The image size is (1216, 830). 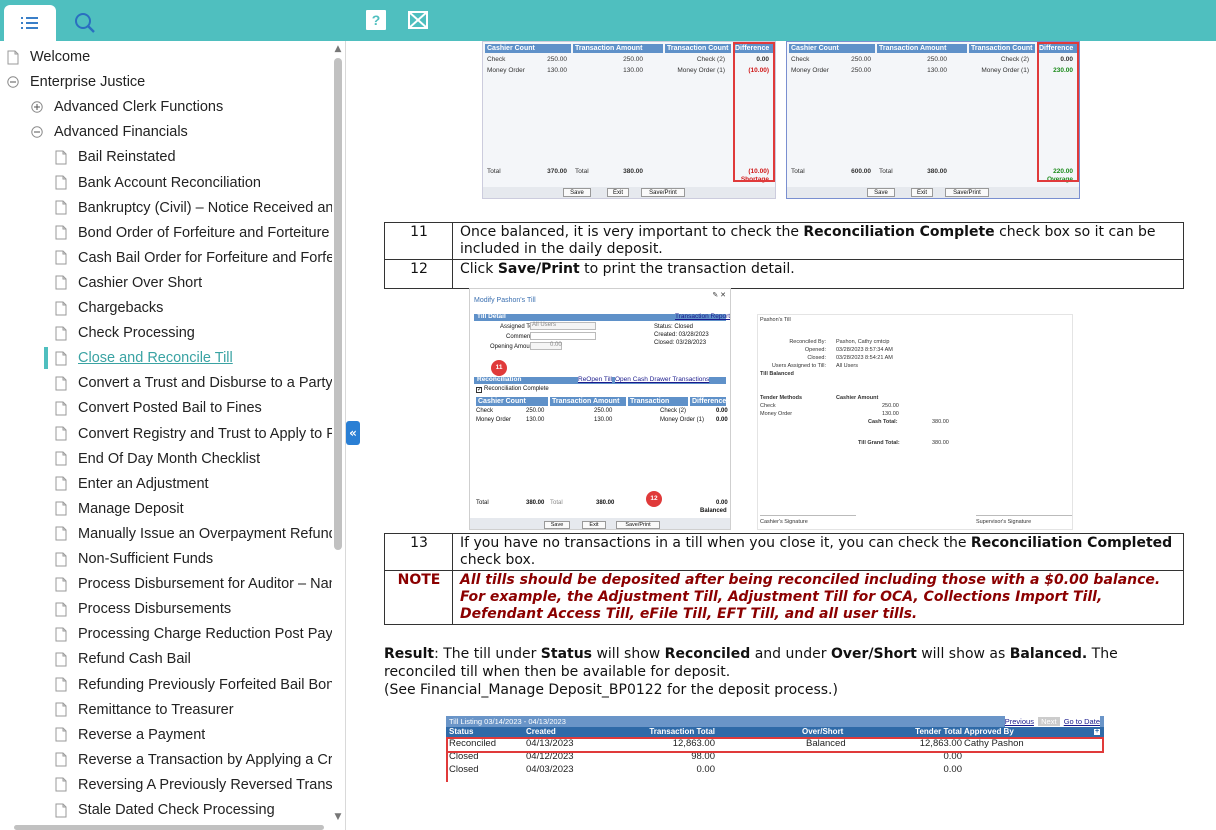 What do you see at coordinates (491, 316) in the screenshot?
I see `till-detail-label: Till Detail` at bounding box center [491, 316].